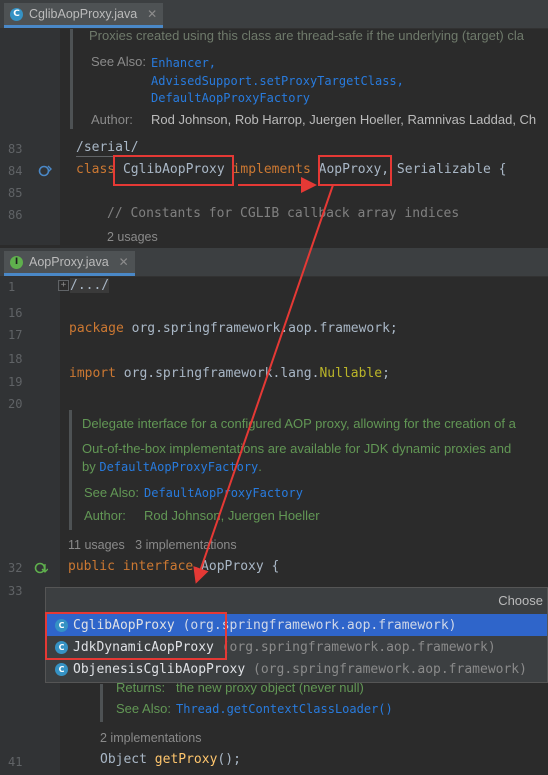  I want to click on annotation-arrows, so click(263, 380).